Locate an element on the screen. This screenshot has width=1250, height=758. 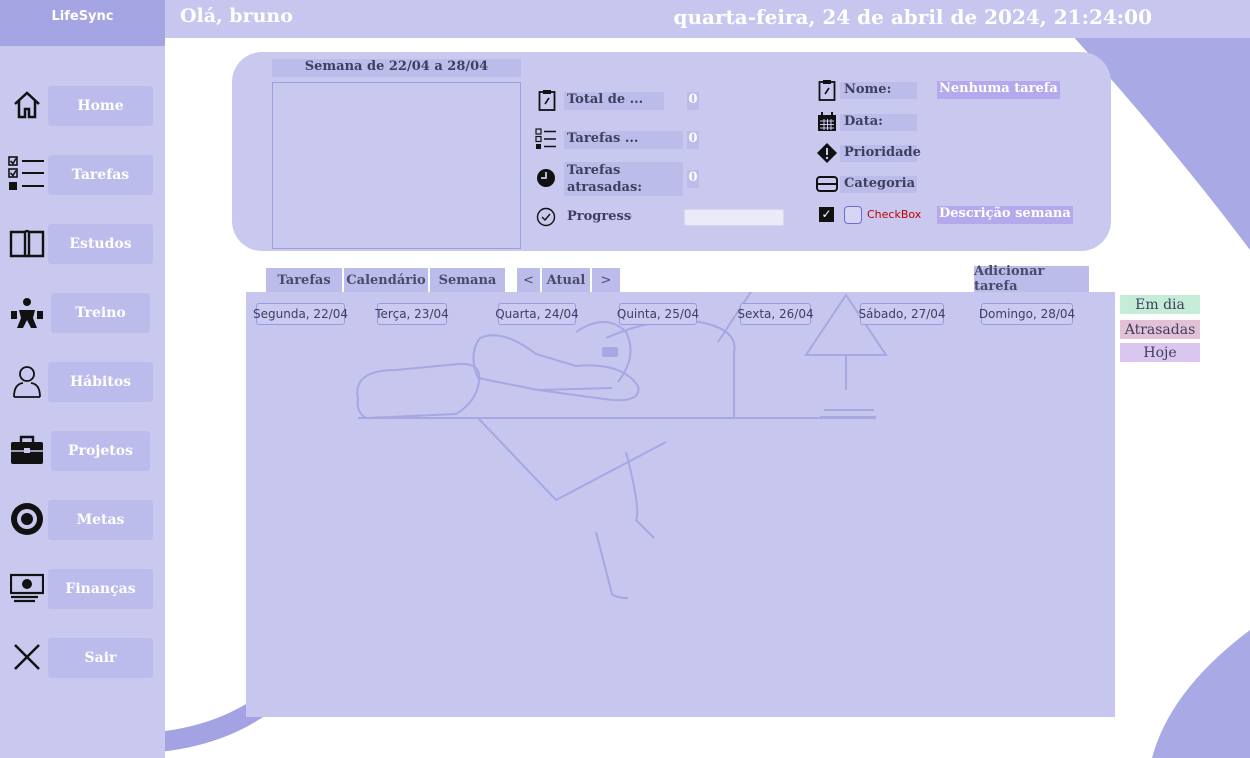
task-category-label: Categoria is located at coordinates (878, 184).